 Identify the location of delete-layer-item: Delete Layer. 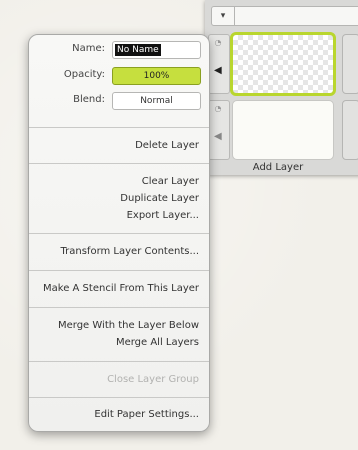
(167, 145).